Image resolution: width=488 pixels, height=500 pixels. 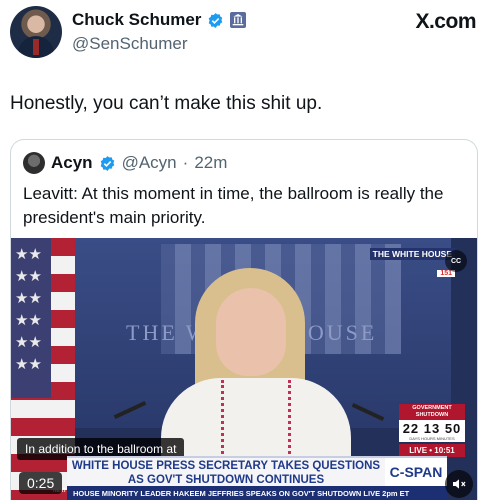 I want to click on countdown-digits: 22 13 50, so click(x=432, y=428).